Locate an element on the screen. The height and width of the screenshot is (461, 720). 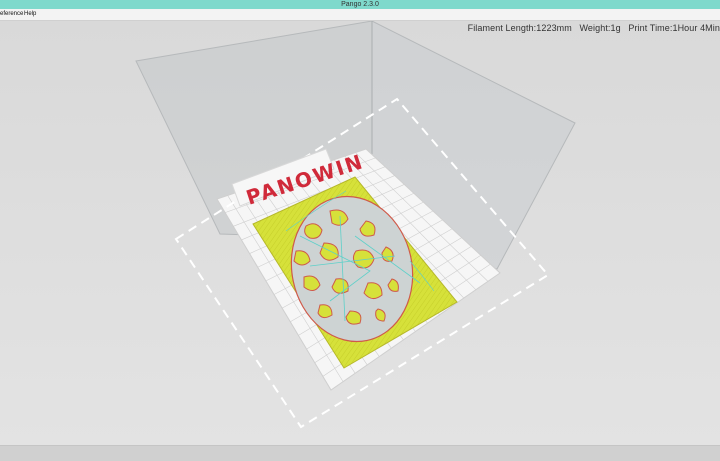
window-title: Pango 2.3.0 is located at coordinates (360, 4).